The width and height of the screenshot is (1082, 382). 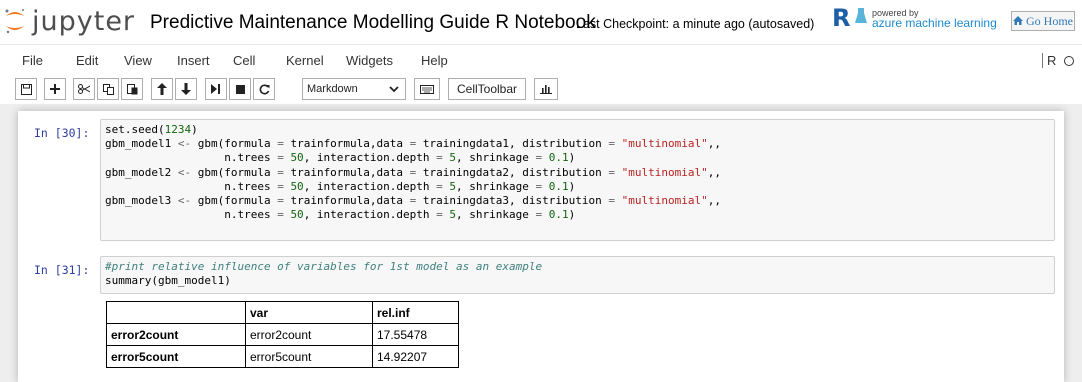 I want to click on restart-button, so click(x=264, y=89).